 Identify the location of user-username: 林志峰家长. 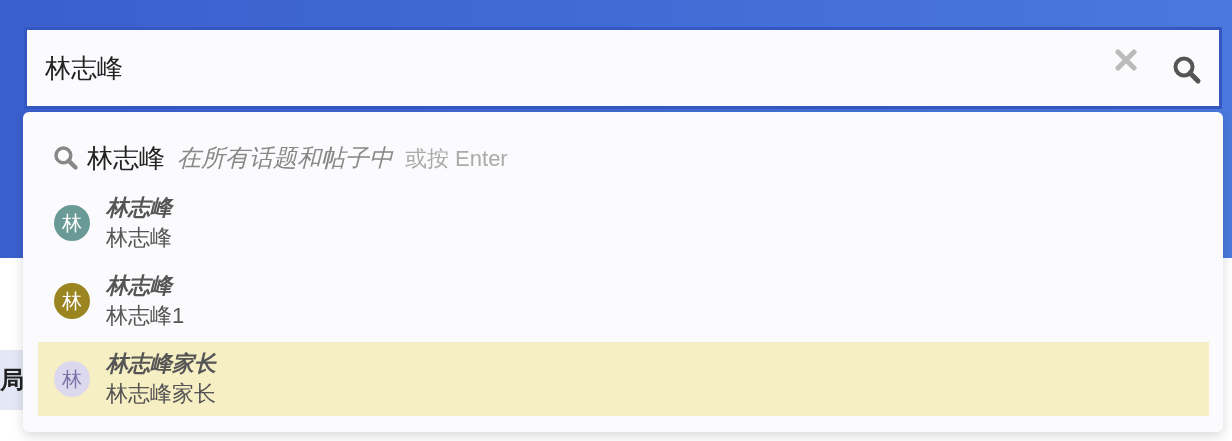
(161, 394).